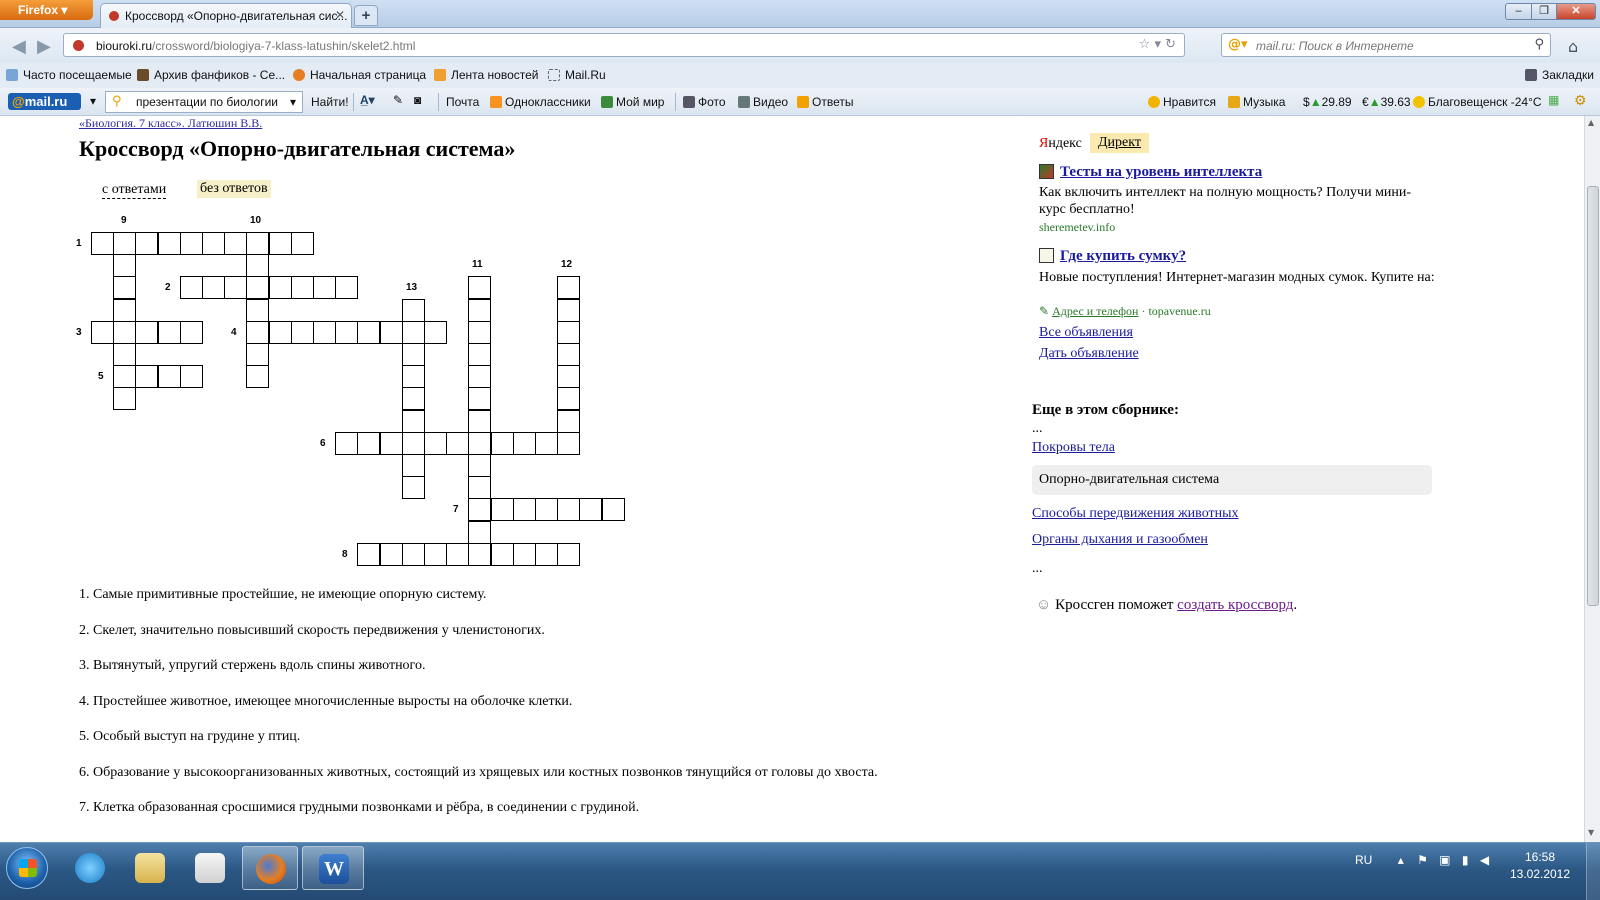 This screenshot has width=1600, height=900. What do you see at coordinates (540, 102) in the screenshot?
I see `odnoklassniki-link: Одноклассники` at bounding box center [540, 102].